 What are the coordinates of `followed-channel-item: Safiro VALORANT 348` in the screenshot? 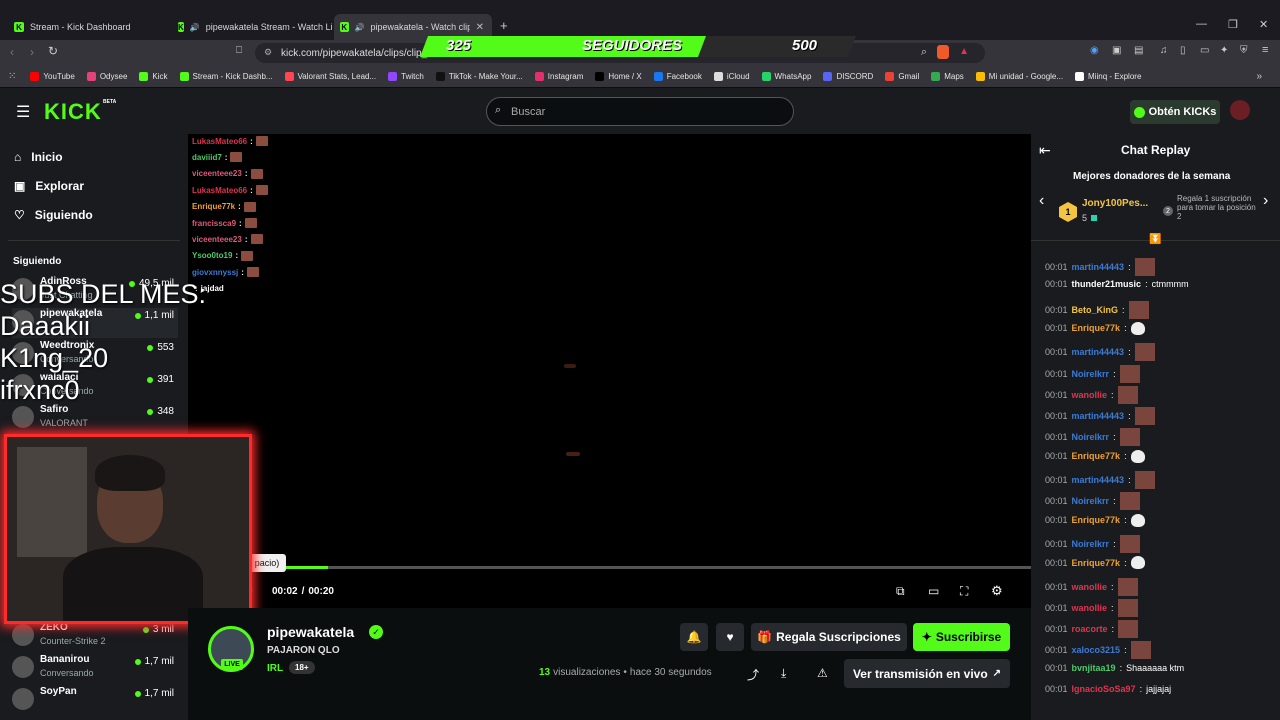 It's located at (95, 419).